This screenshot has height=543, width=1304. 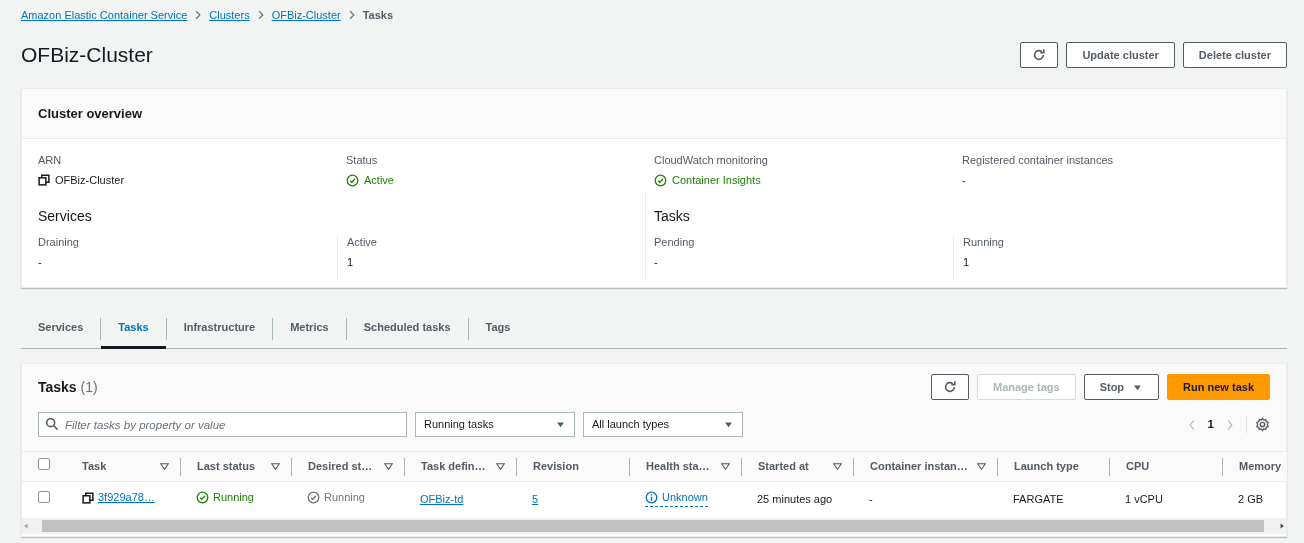 I want to click on scroll-right-icon, so click(x=1282, y=525).